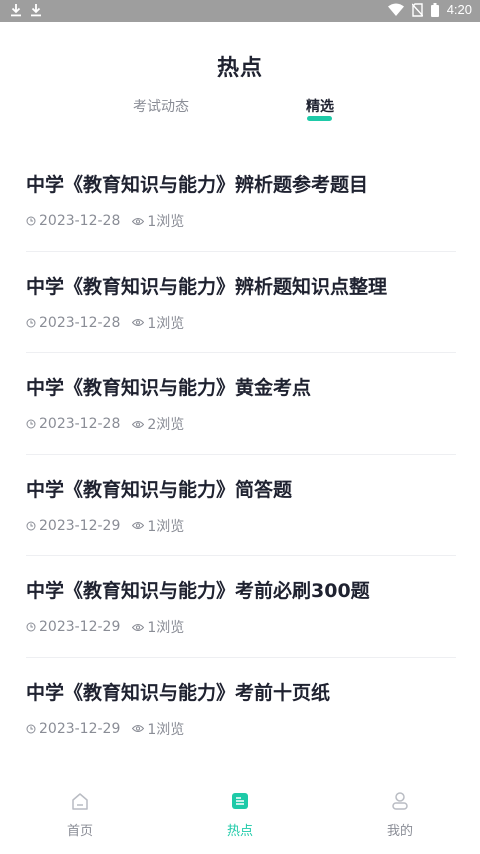  What do you see at coordinates (240, 11) in the screenshot?
I see `status-bar: 4:20` at bounding box center [240, 11].